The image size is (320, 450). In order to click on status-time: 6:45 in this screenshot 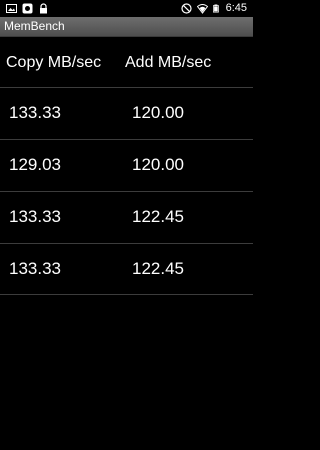, I will do `click(236, 8)`.